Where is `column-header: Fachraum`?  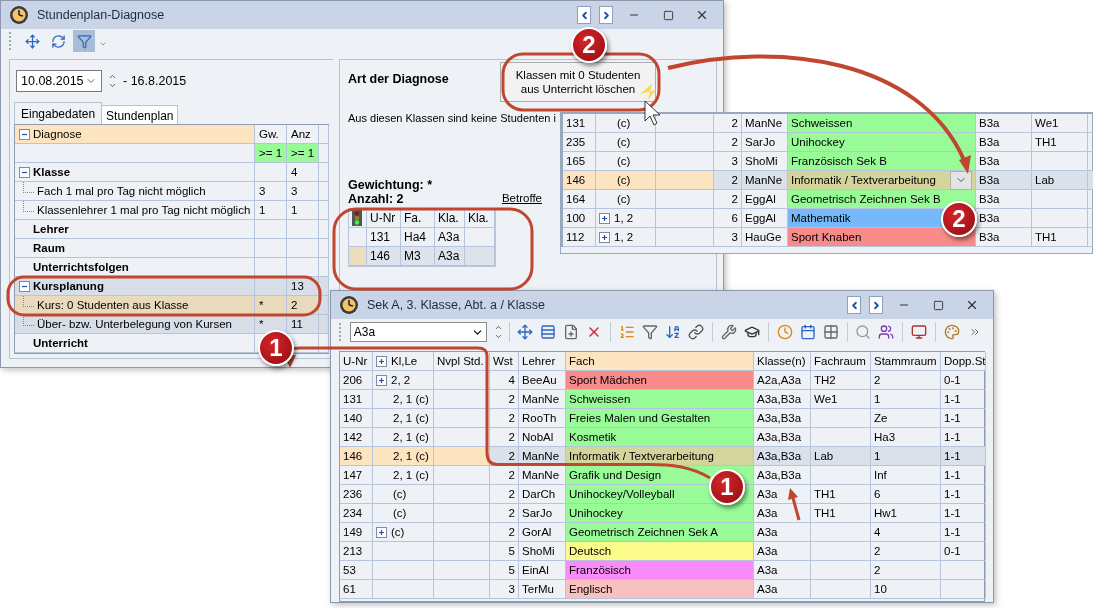
column-header: Fachraum is located at coordinates (841, 361).